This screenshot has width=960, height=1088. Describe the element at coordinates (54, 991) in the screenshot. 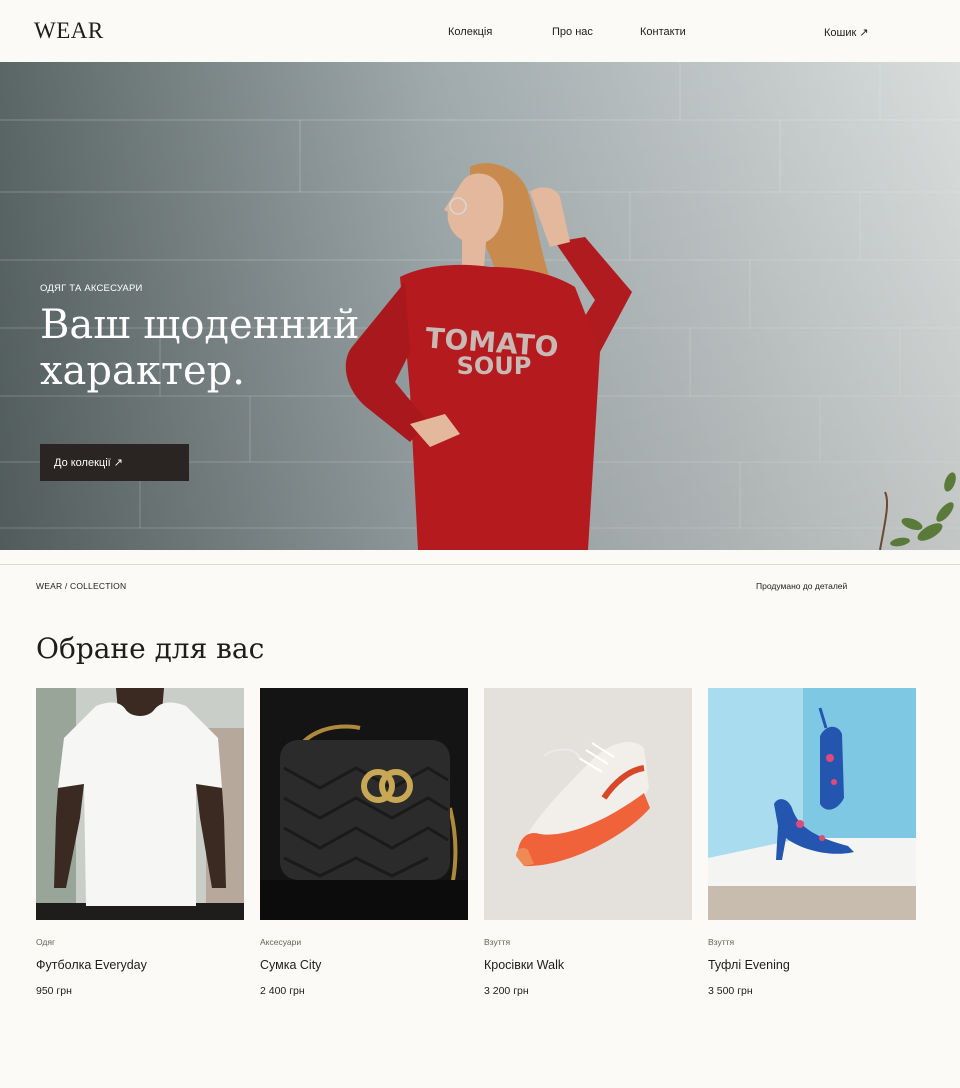

I see `product-price: 950 грн` at that location.